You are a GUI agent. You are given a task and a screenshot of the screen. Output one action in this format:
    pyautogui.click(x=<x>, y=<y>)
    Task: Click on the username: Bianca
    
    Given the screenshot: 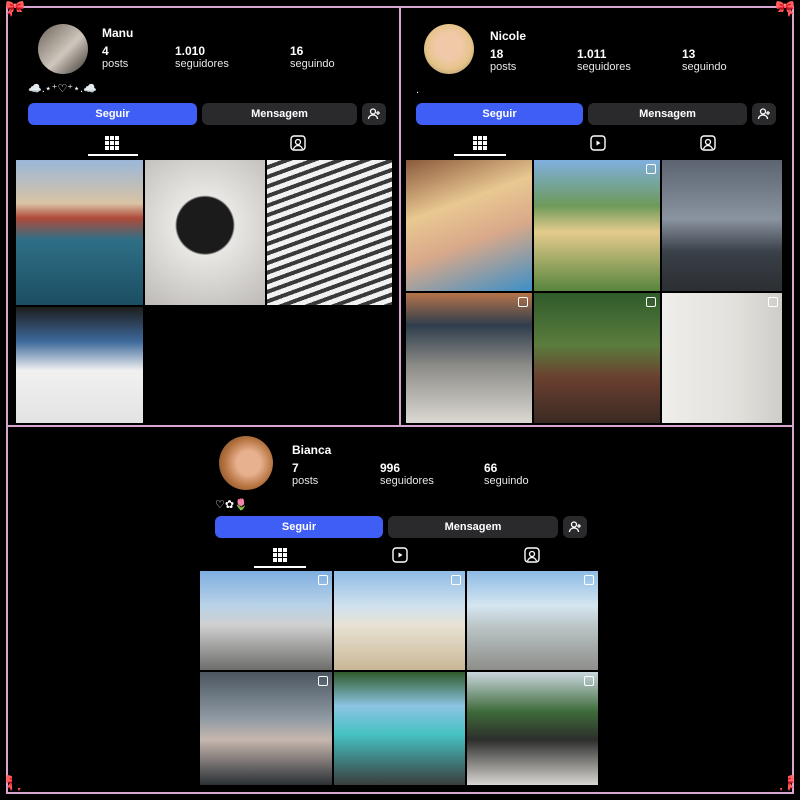 What is the action you would take?
    pyautogui.click(x=312, y=450)
    